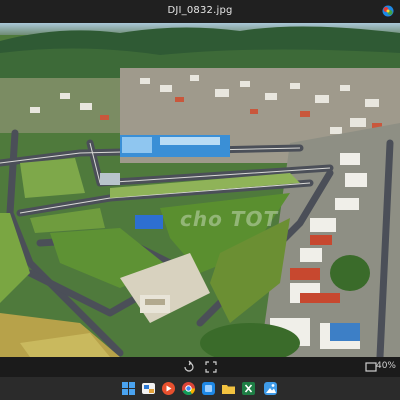  What do you see at coordinates (386, 366) in the screenshot?
I see `zoom-level: 40%` at bounding box center [386, 366].